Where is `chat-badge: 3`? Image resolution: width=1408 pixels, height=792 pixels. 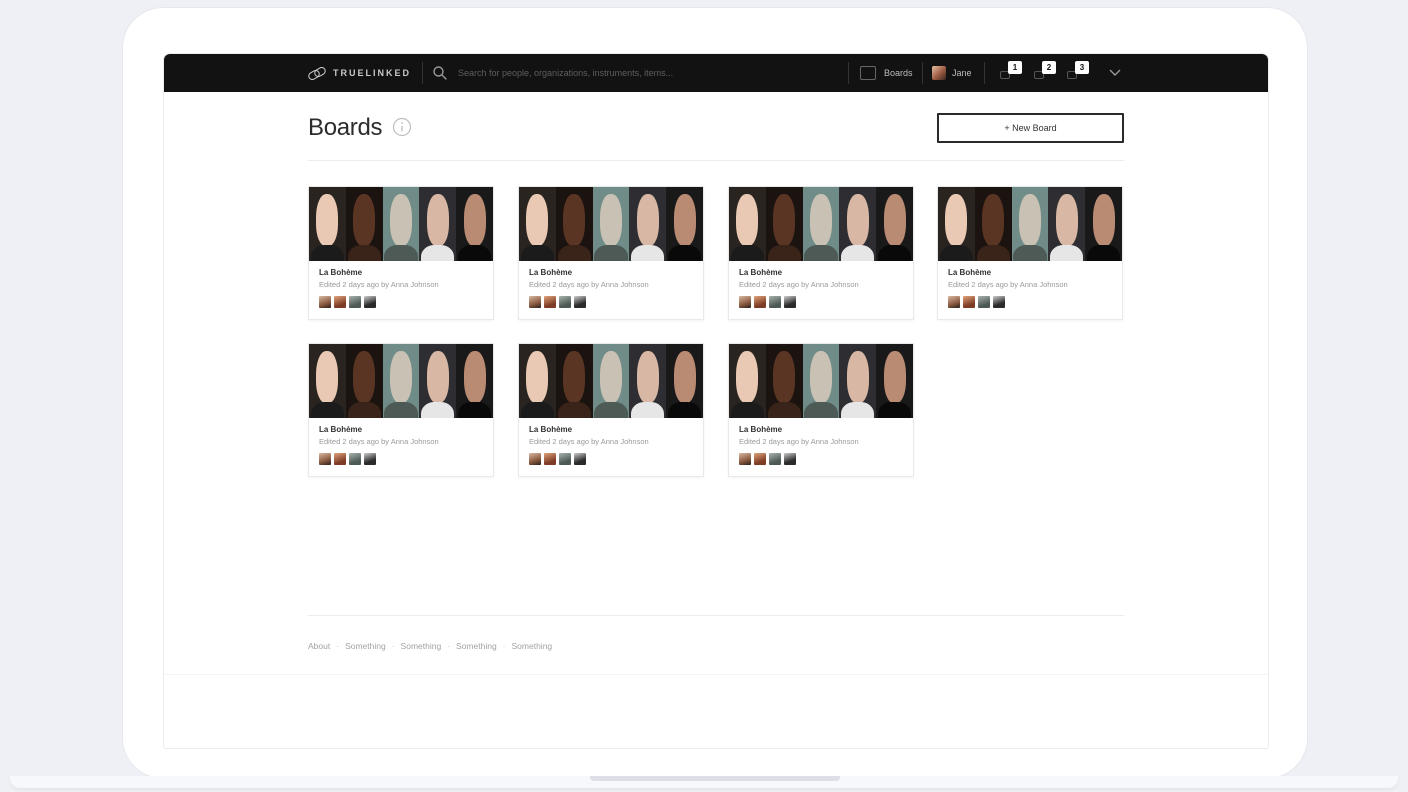
chat-badge: 3 is located at coordinates (1082, 67).